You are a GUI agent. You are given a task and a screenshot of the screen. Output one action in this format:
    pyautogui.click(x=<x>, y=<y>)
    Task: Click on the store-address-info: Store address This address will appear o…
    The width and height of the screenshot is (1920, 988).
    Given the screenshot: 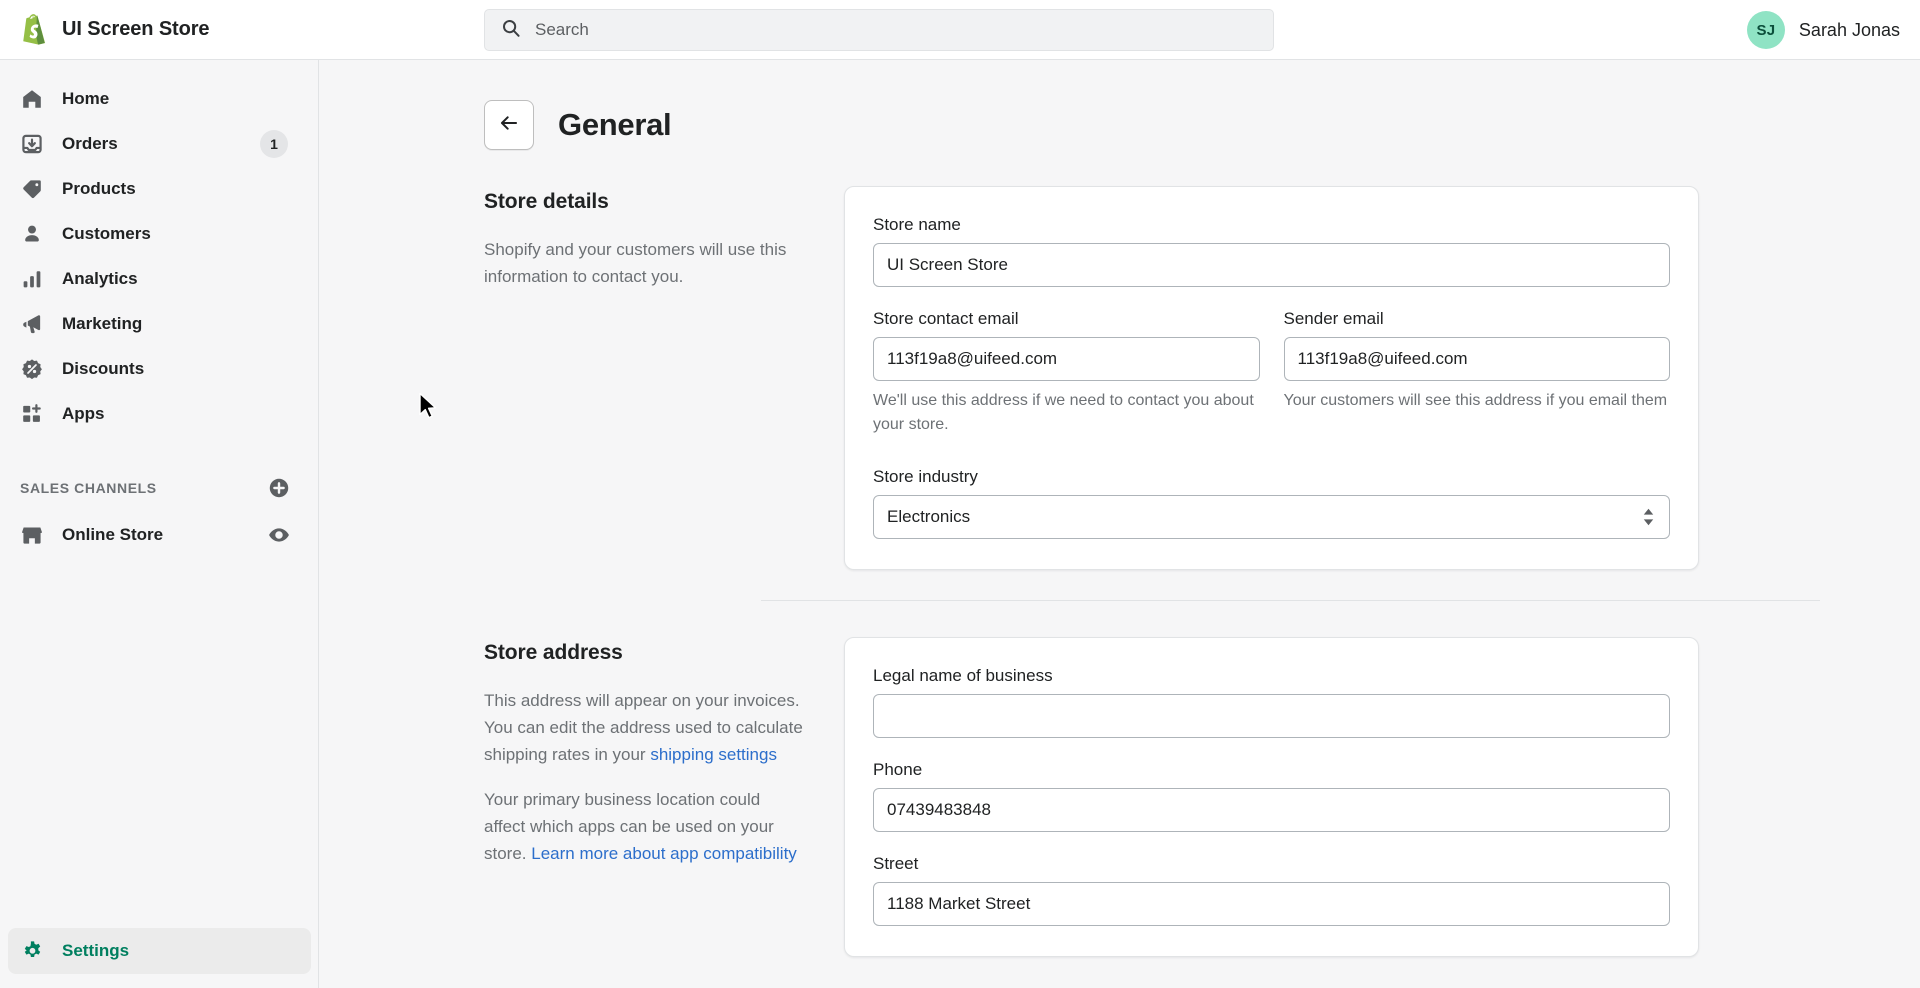 What is the action you would take?
    pyautogui.click(x=664, y=752)
    